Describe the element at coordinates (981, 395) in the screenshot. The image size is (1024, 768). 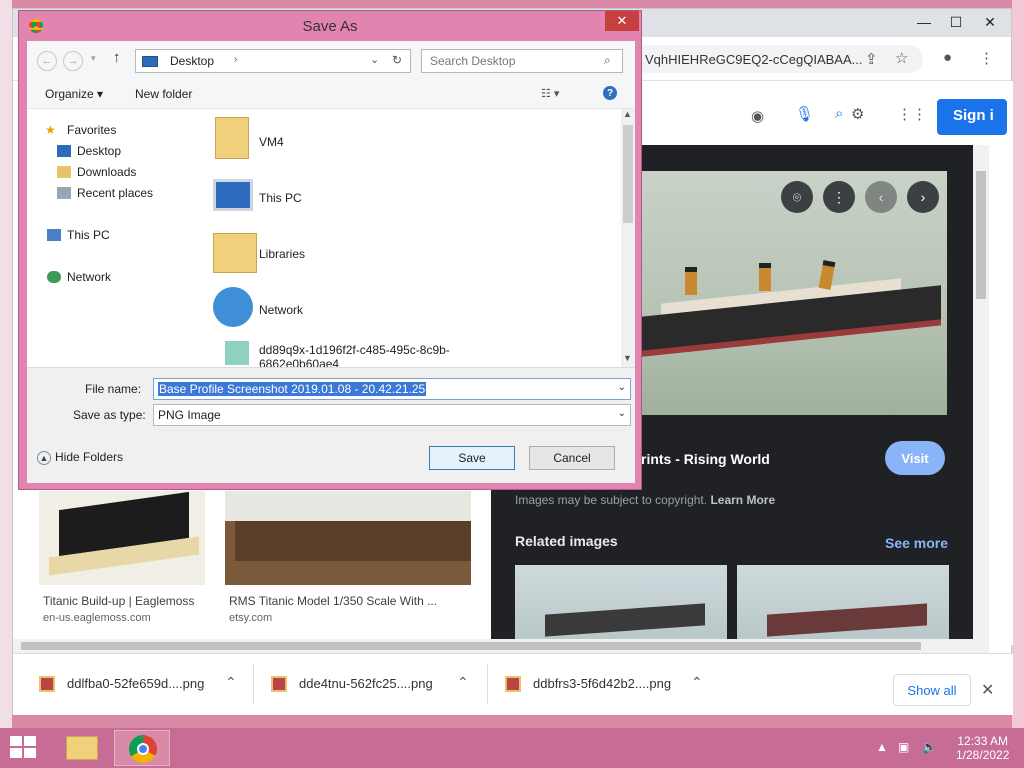
I see `page-vertical-scrollbar` at that location.